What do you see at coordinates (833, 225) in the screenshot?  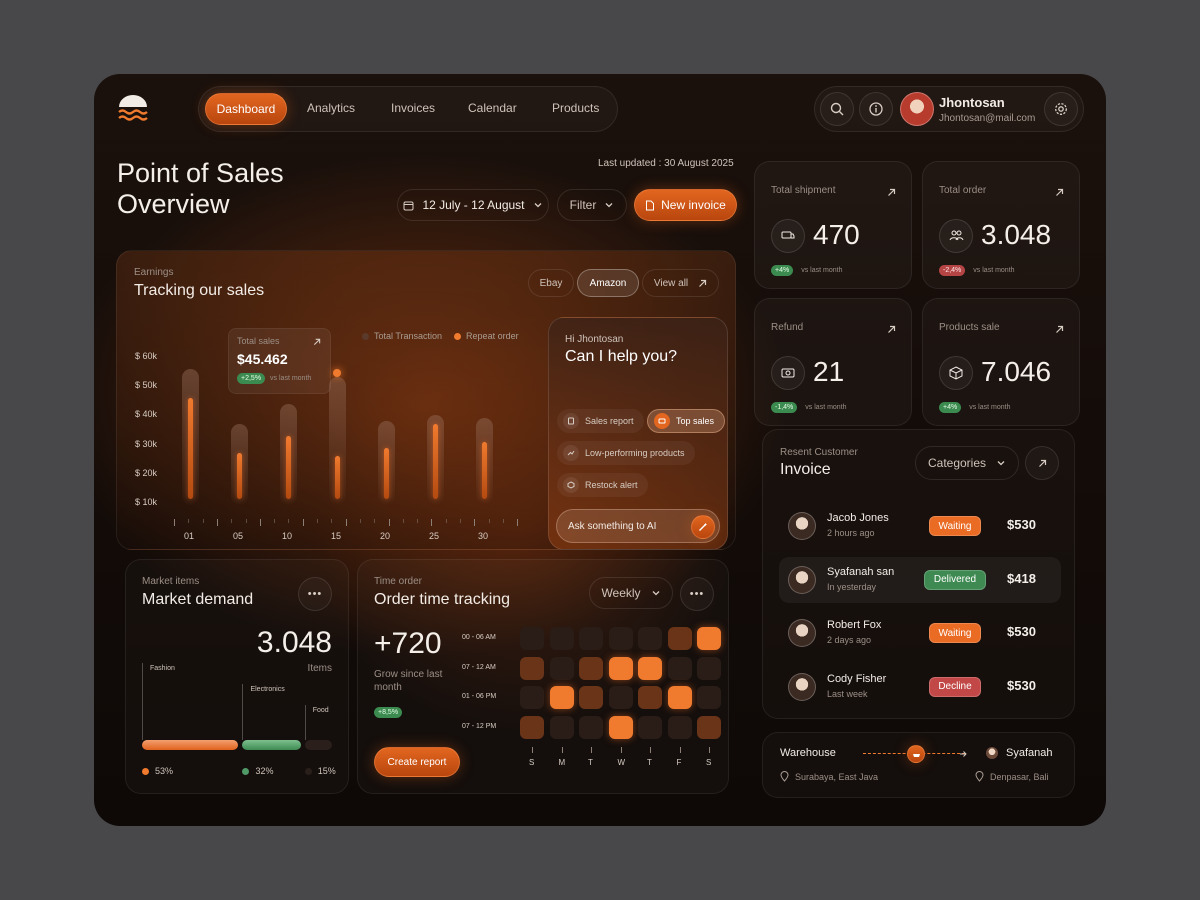 I see `stat-card: Total shipment 470 +4% vs last month` at bounding box center [833, 225].